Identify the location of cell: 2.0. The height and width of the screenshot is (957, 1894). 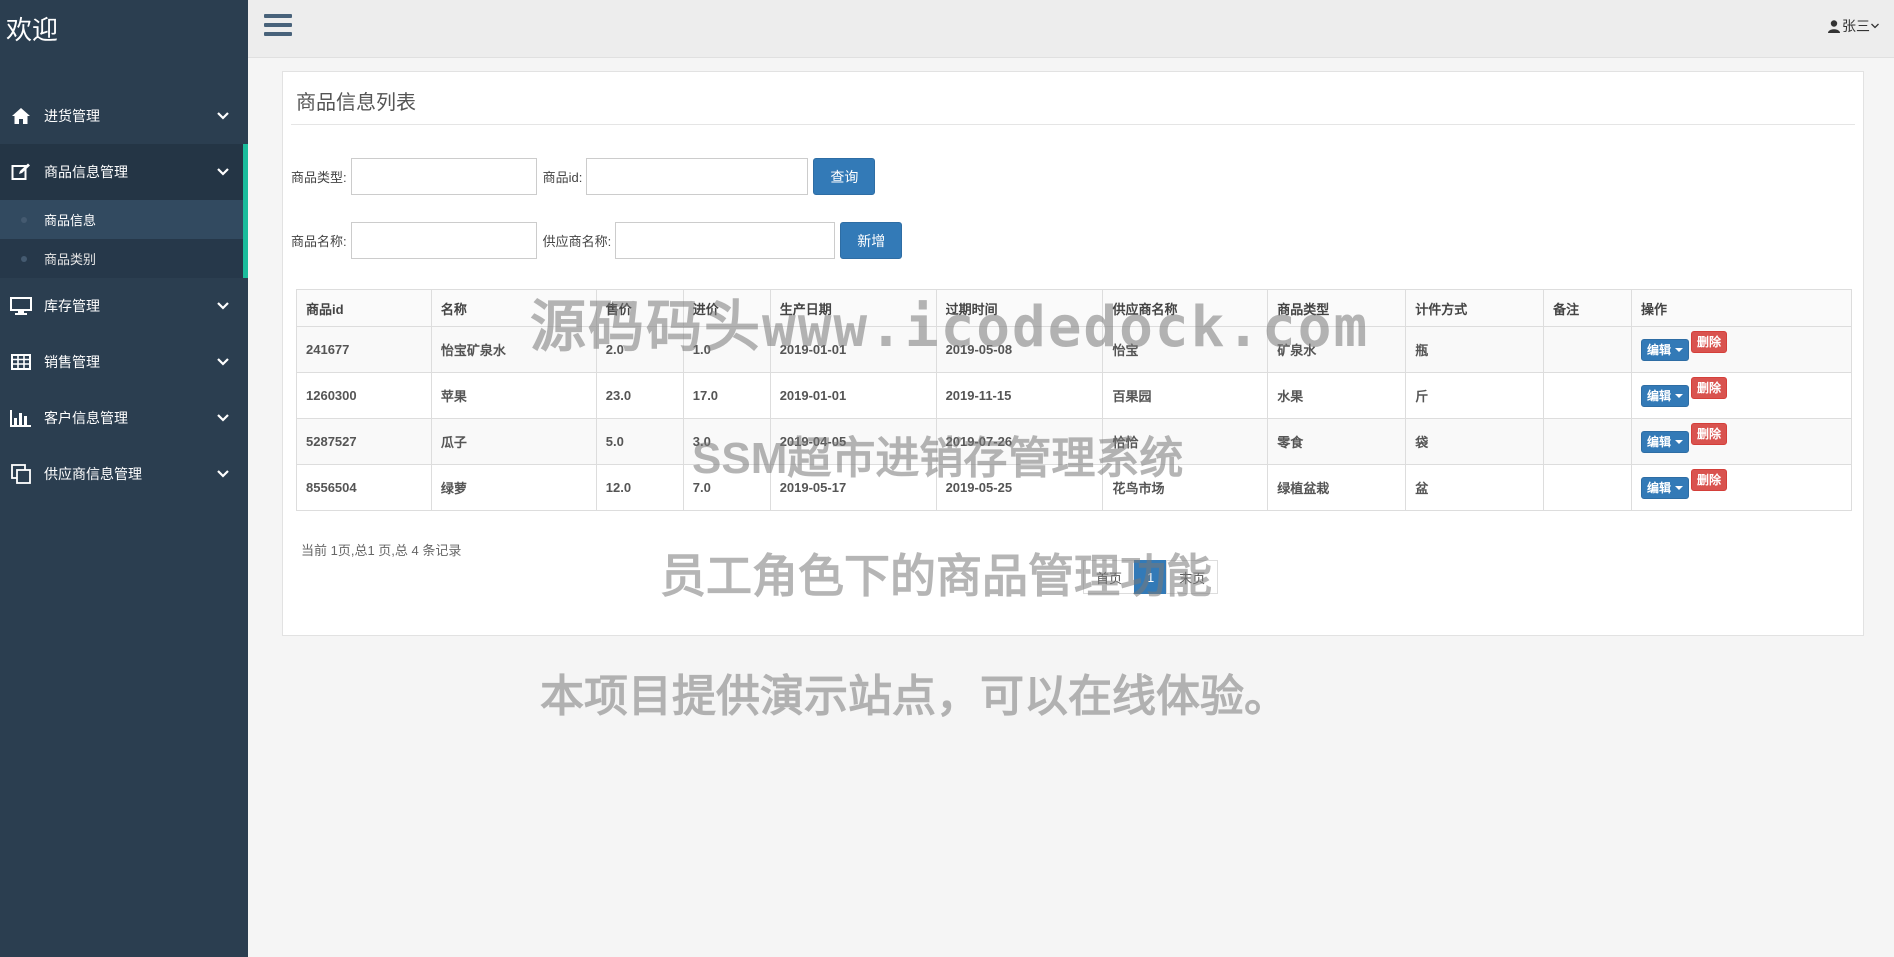
(639, 349).